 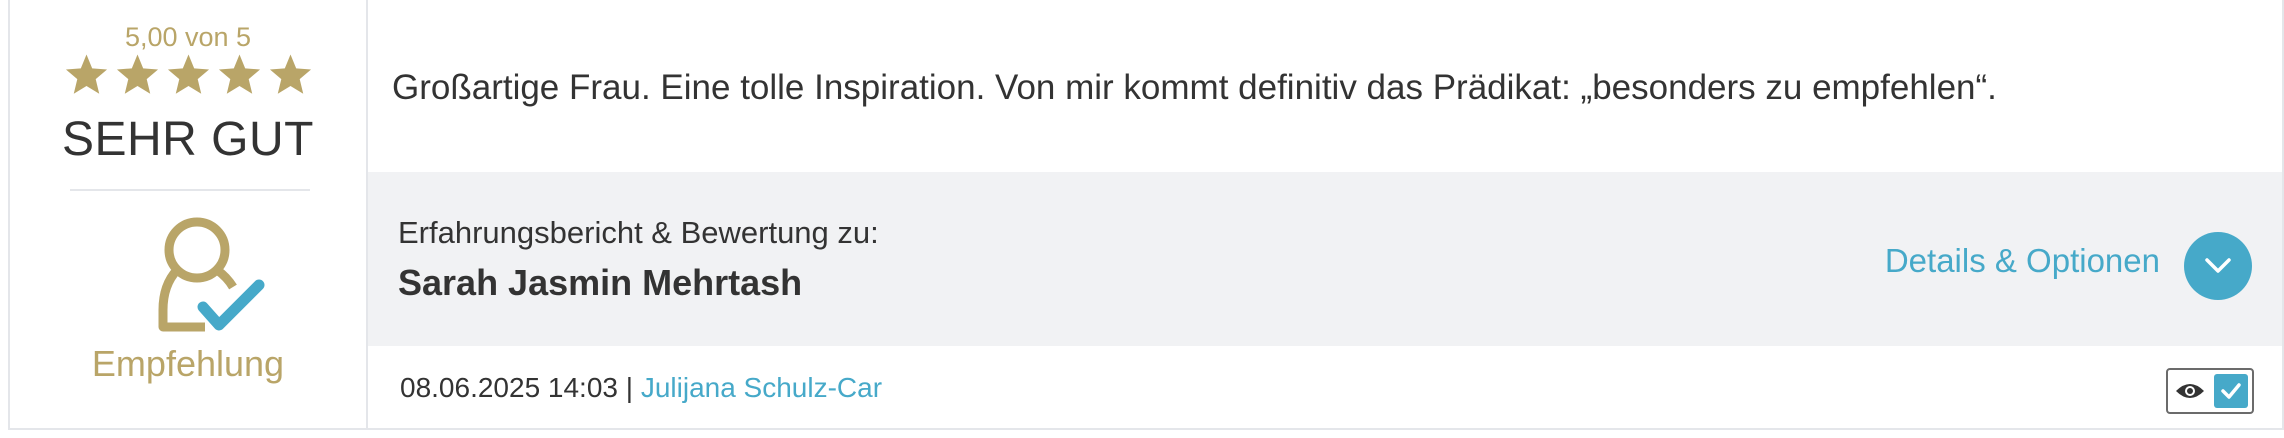 I want to click on rating-label: SEHR GUT, so click(x=187, y=139).